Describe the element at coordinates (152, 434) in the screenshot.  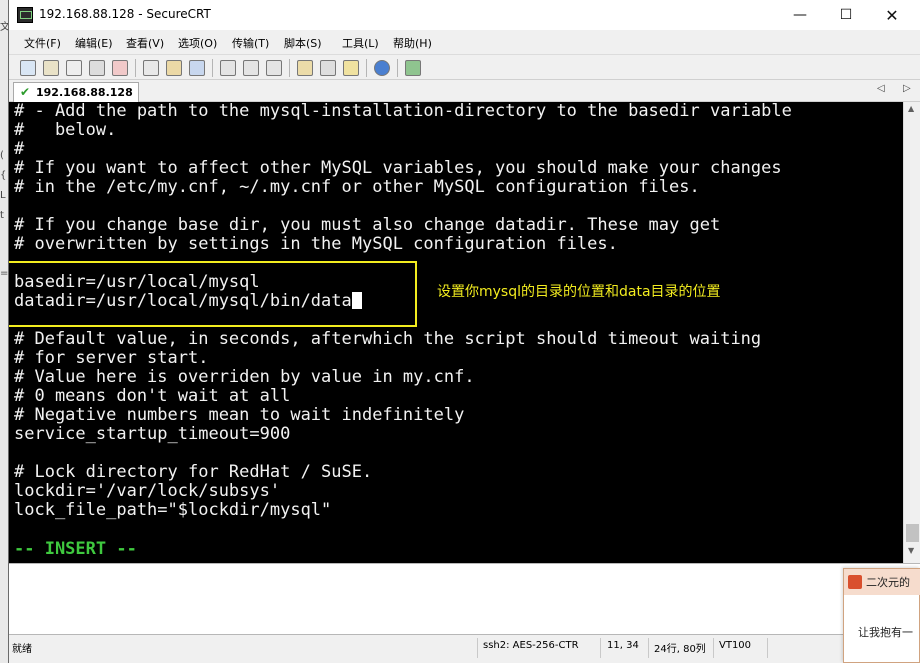
I see `terminal-line: service_startup_timeout=900` at that location.